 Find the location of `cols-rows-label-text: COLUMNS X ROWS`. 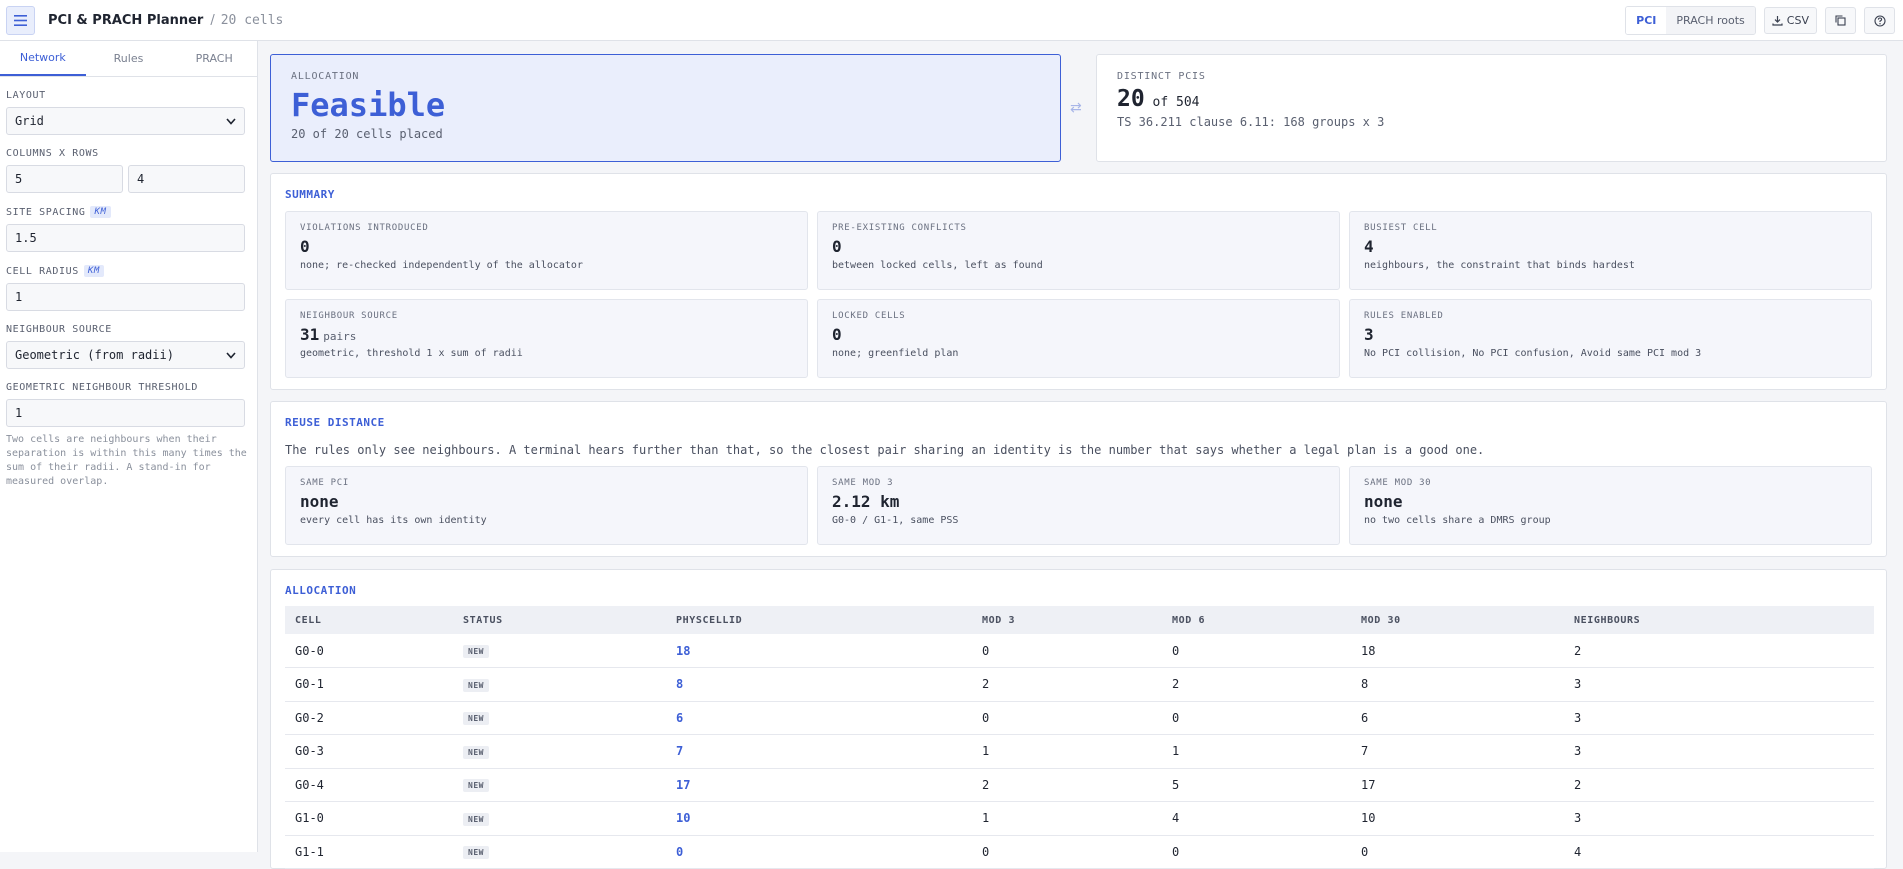

cols-rows-label-text: COLUMNS X ROWS is located at coordinates (52, 153).